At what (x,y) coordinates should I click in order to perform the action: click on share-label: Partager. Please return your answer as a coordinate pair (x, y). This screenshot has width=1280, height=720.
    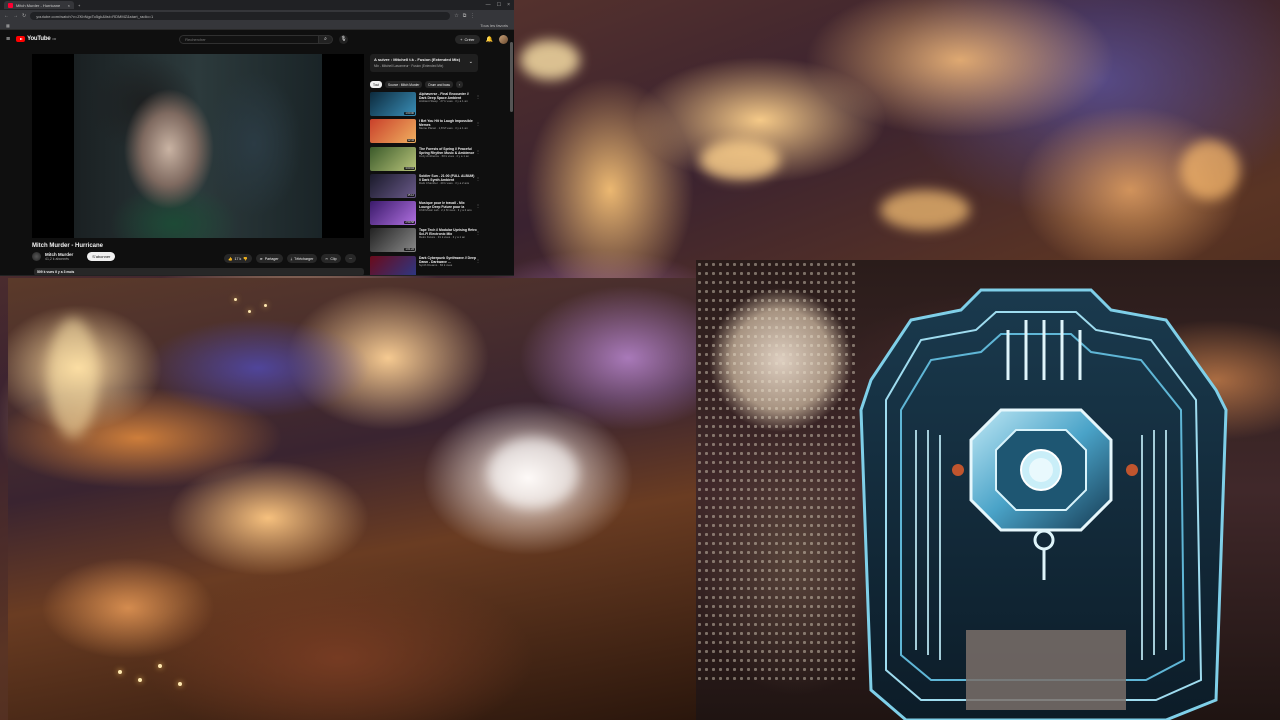
    Looking at the image, I should click on (271, 258).